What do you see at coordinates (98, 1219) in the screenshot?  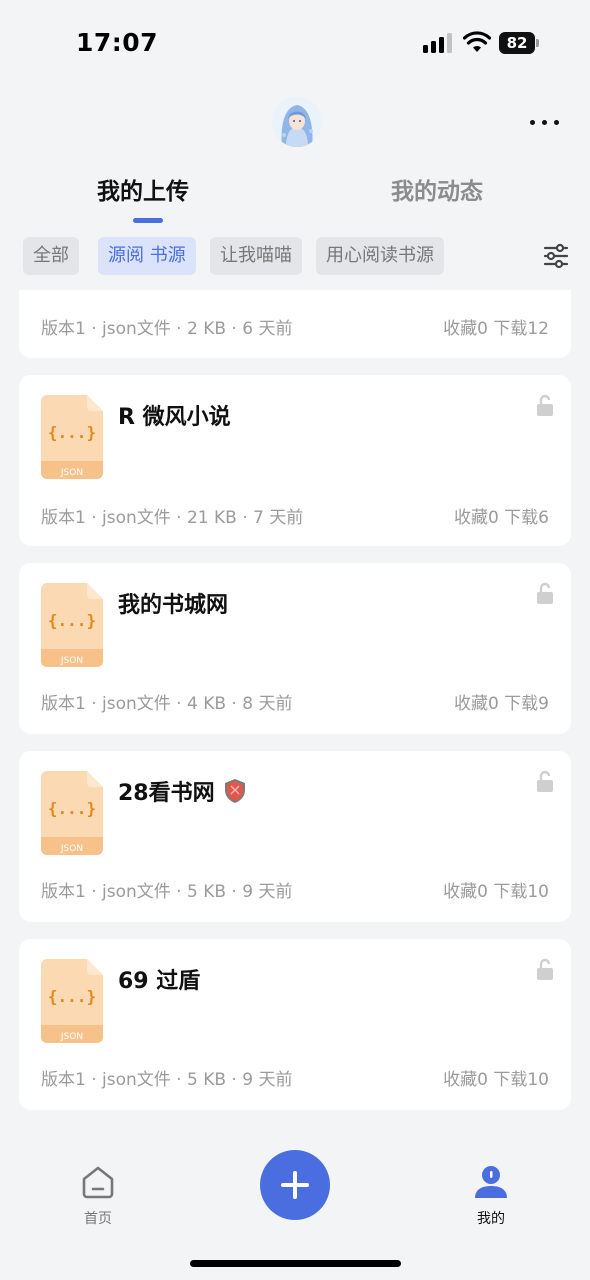 I see `nav-home-label: 首页` at bounding box center [98, 1219].